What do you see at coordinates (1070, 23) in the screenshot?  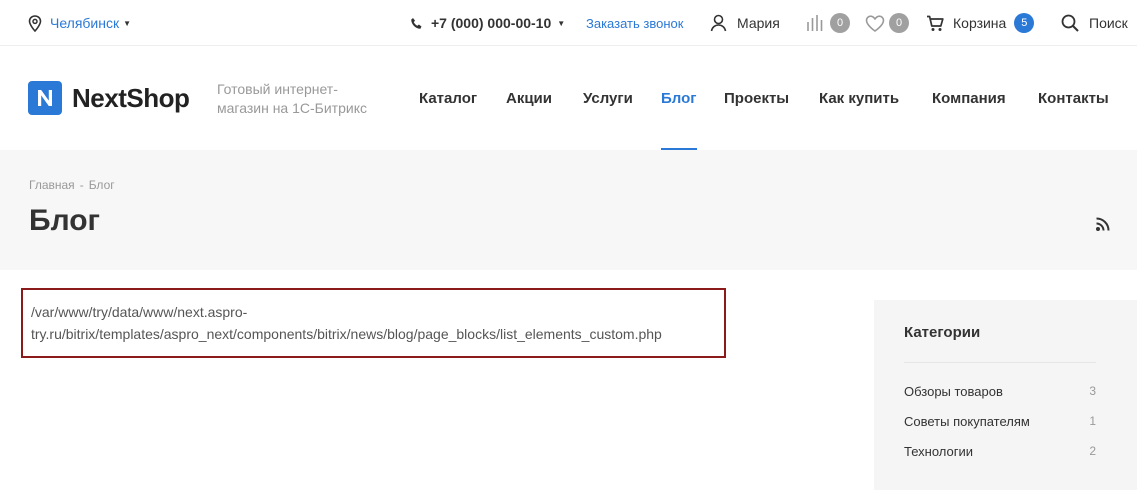 I see `search-icon` at bounding box center [1070, 23].